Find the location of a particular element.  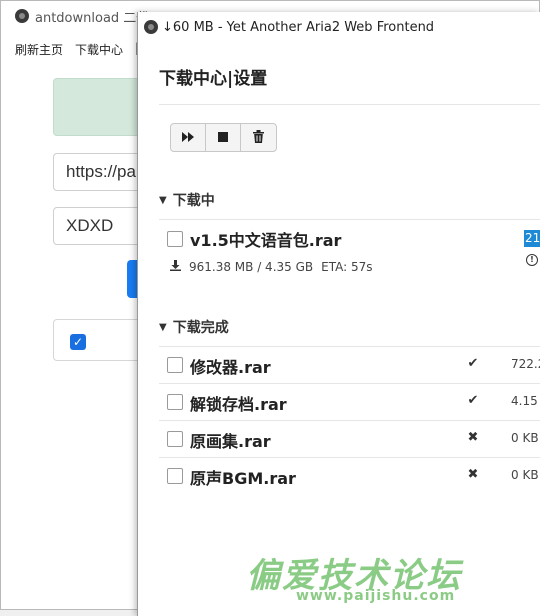

task-eta: ETA: 57s is located at coordinates (347, 267).